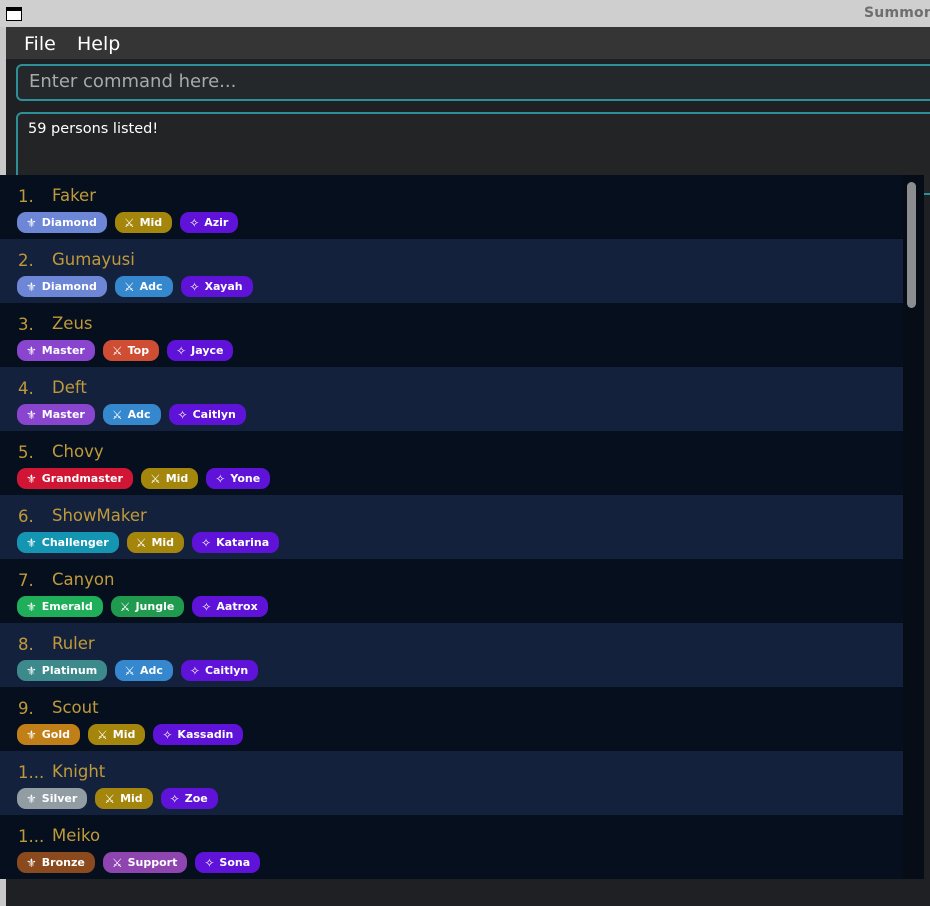 The image size is (930, 906). I want to click on person-index: 1., so click(26, 196).